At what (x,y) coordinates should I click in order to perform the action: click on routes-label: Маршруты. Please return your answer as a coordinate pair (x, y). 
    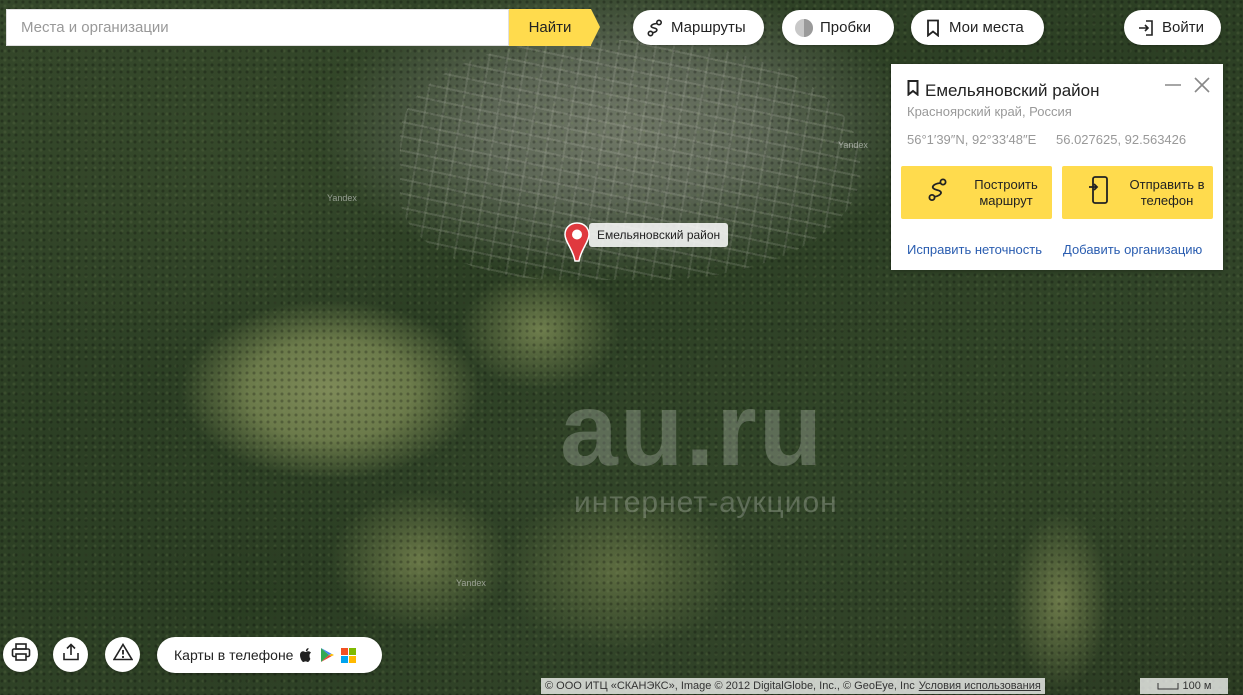
    Looking at the image, I should click on (708, 27).